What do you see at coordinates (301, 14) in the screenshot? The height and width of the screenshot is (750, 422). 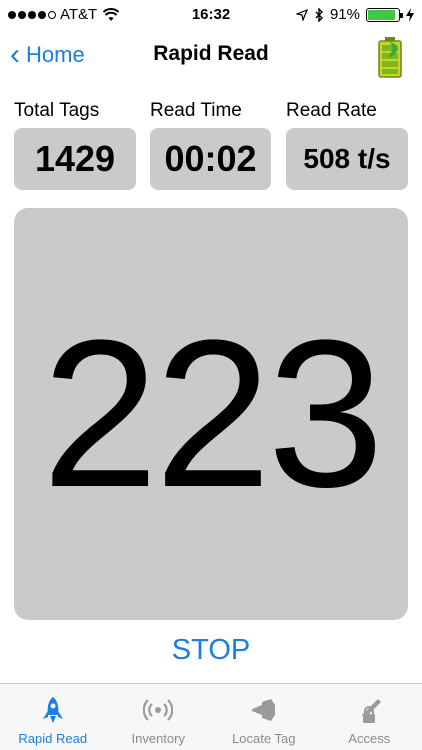 I see `location-arrow-icon` at bounding box center [301, 14].